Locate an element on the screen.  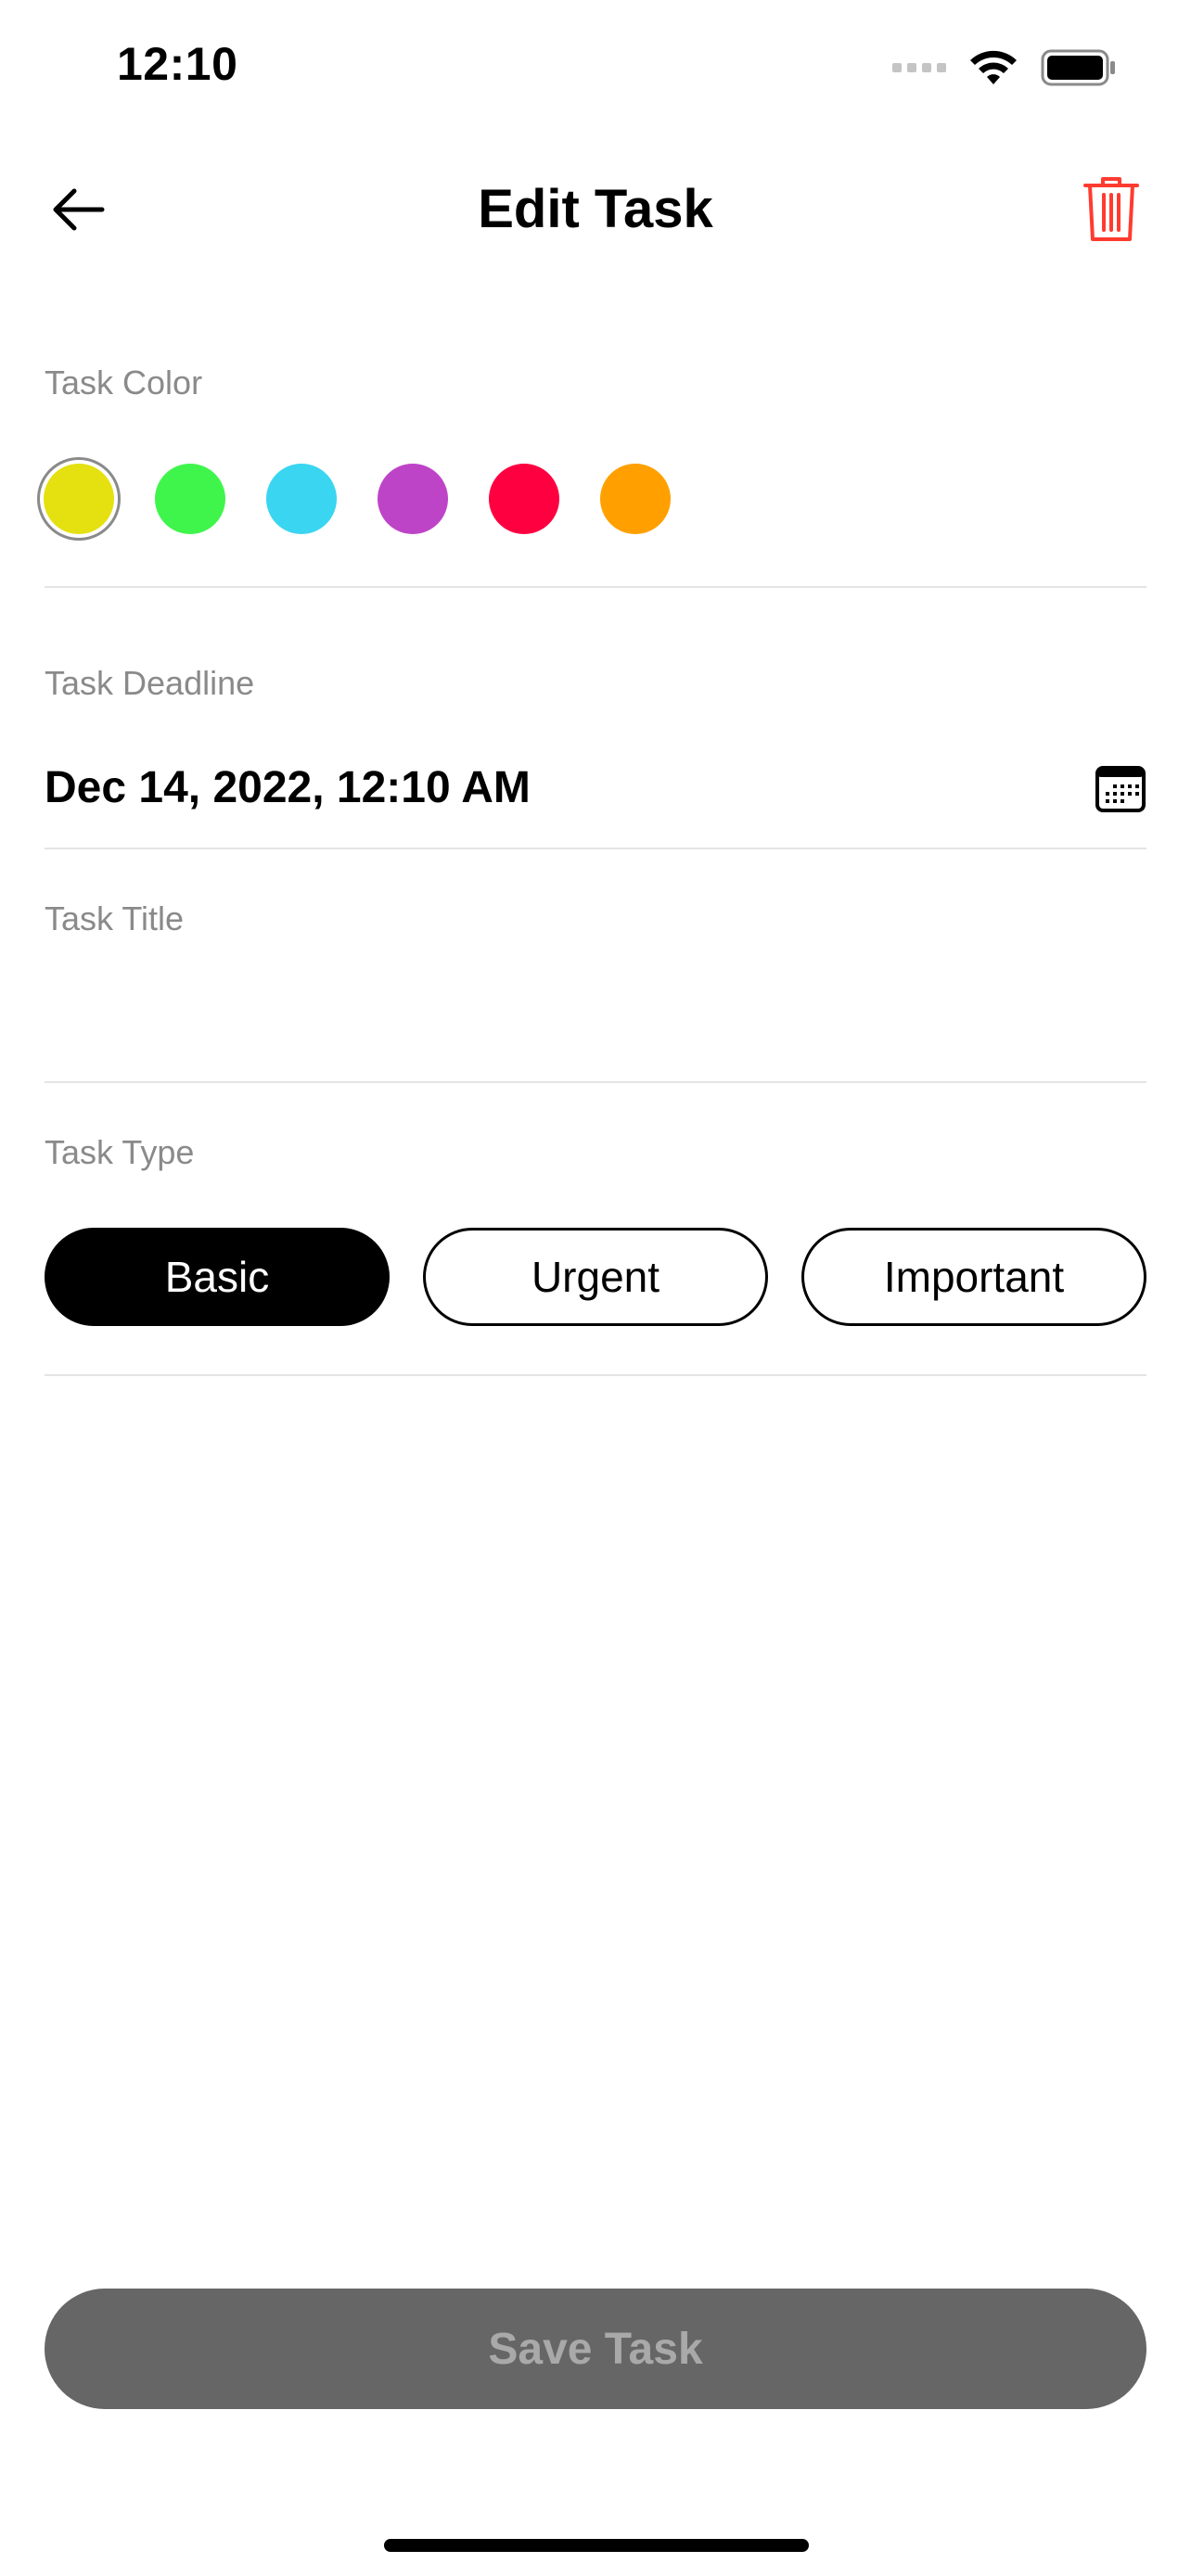
calendar-icon is located at coordinates (1121, 789).